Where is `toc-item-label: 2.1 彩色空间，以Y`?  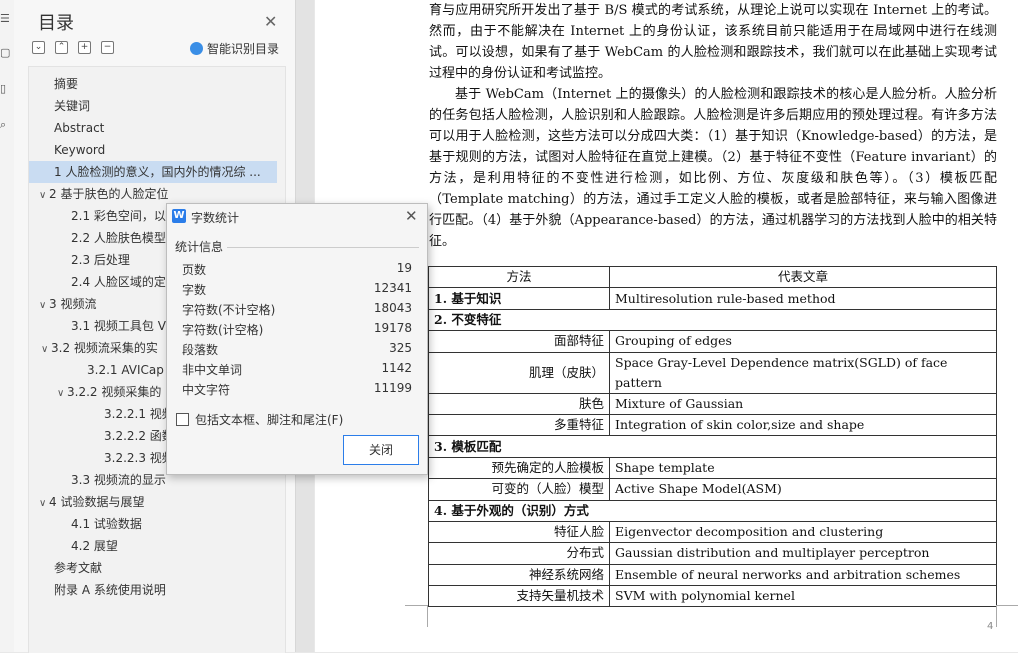 toc-item-label: 2.1 彩色空间，以Y is located at coordinates (122, 216).